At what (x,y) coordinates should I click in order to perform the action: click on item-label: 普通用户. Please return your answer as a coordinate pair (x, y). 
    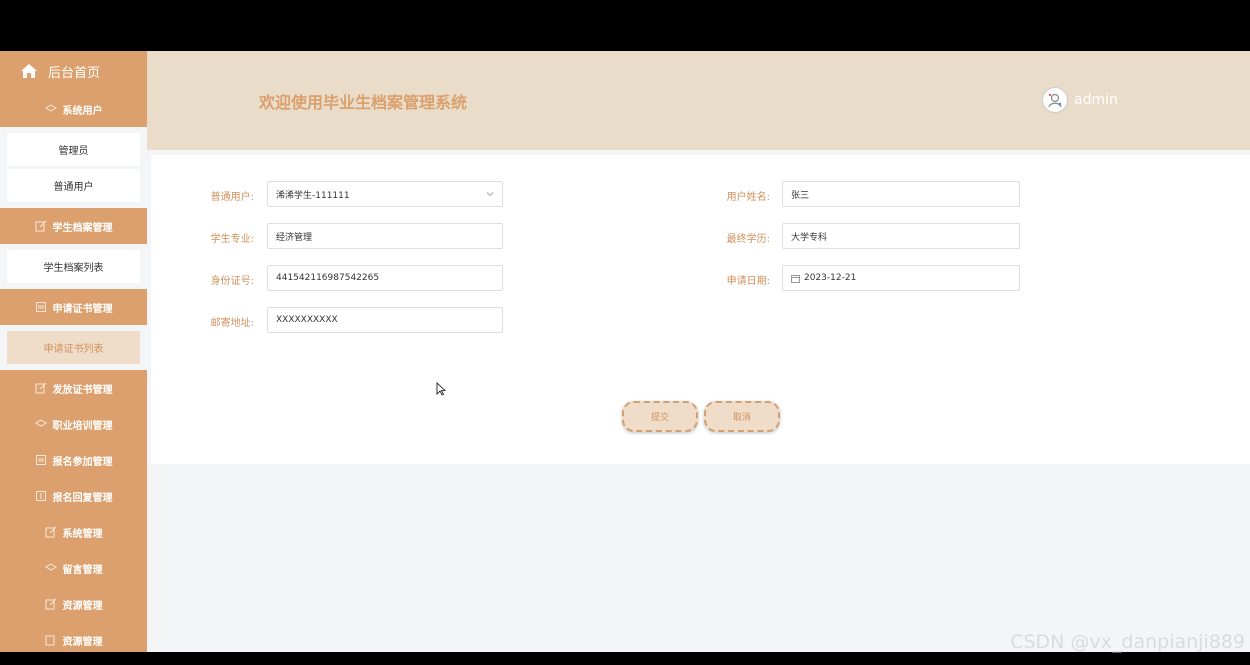
    Looking at the image, I should click on (73, 187).